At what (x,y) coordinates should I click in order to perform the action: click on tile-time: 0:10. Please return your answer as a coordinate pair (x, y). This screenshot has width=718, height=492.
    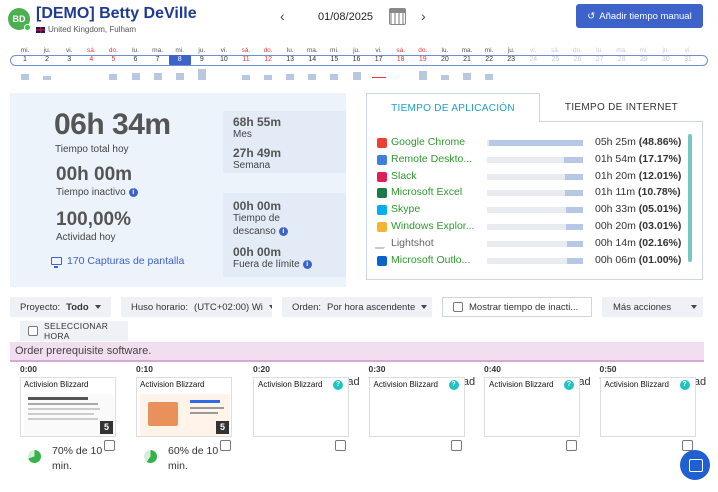
    Looking at the image, I should click on (145, 369).